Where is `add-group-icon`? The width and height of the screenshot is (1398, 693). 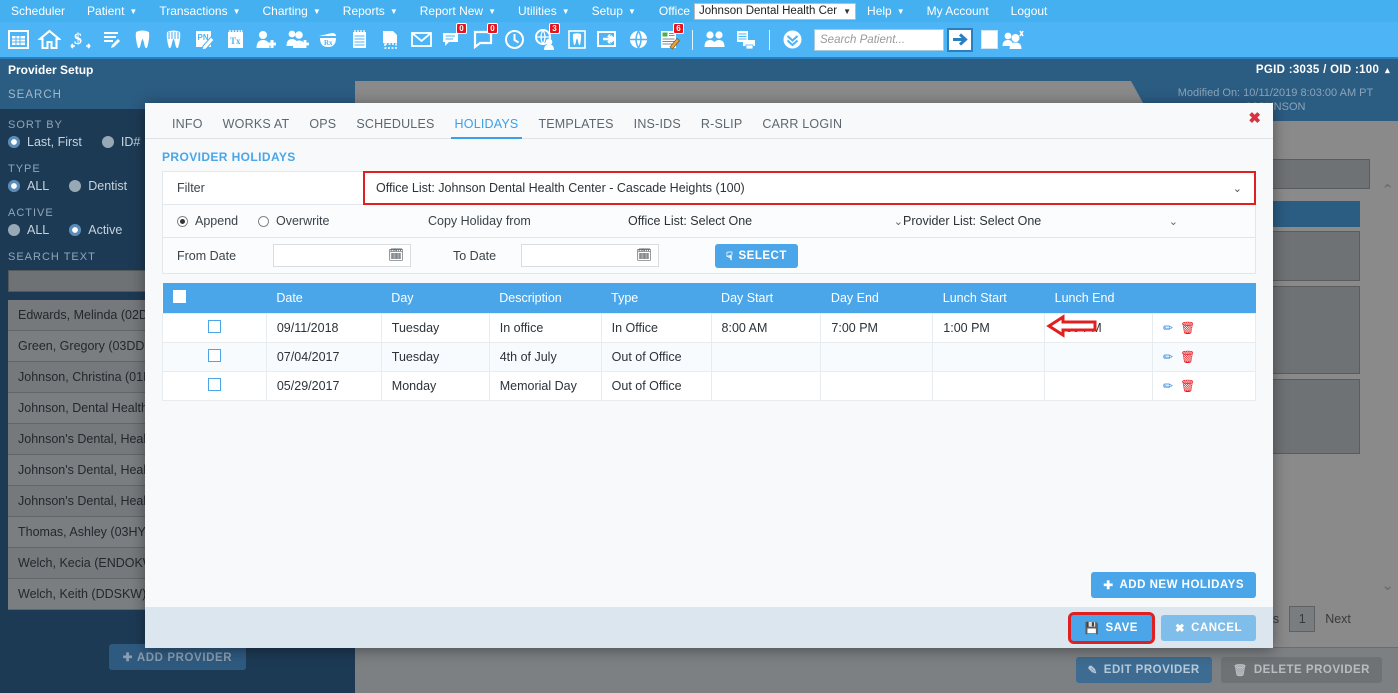 add-group-icon is located at coordinates (297, 39).